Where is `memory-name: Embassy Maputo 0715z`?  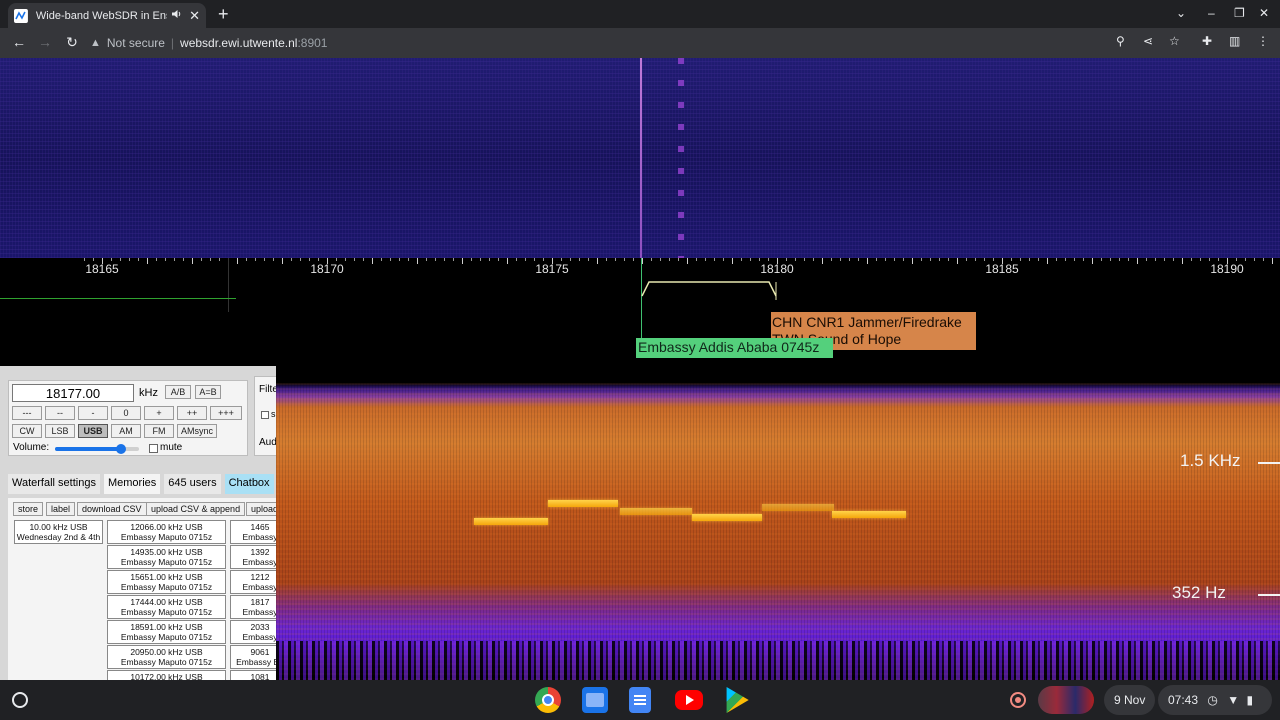
memory-name: Embassy Maputo 0715z is located at coordinates (166, 612).